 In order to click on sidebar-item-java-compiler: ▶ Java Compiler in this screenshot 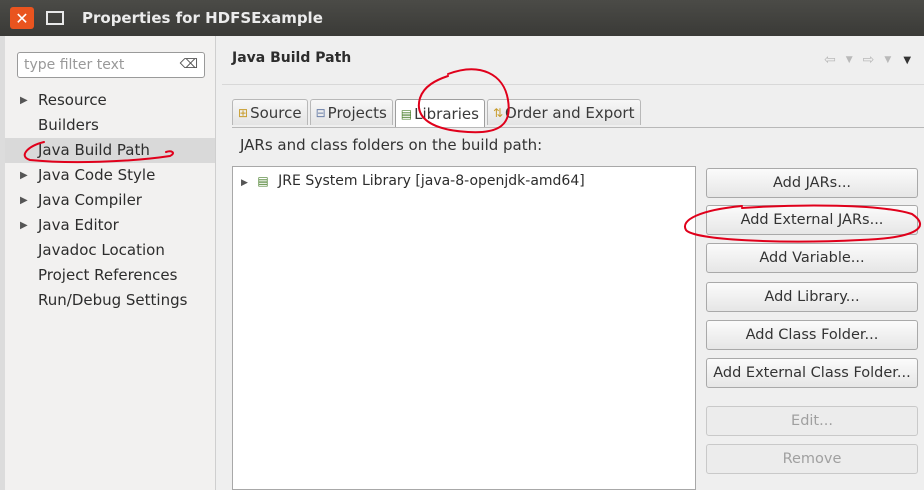, I will do `click(110, 200)`.